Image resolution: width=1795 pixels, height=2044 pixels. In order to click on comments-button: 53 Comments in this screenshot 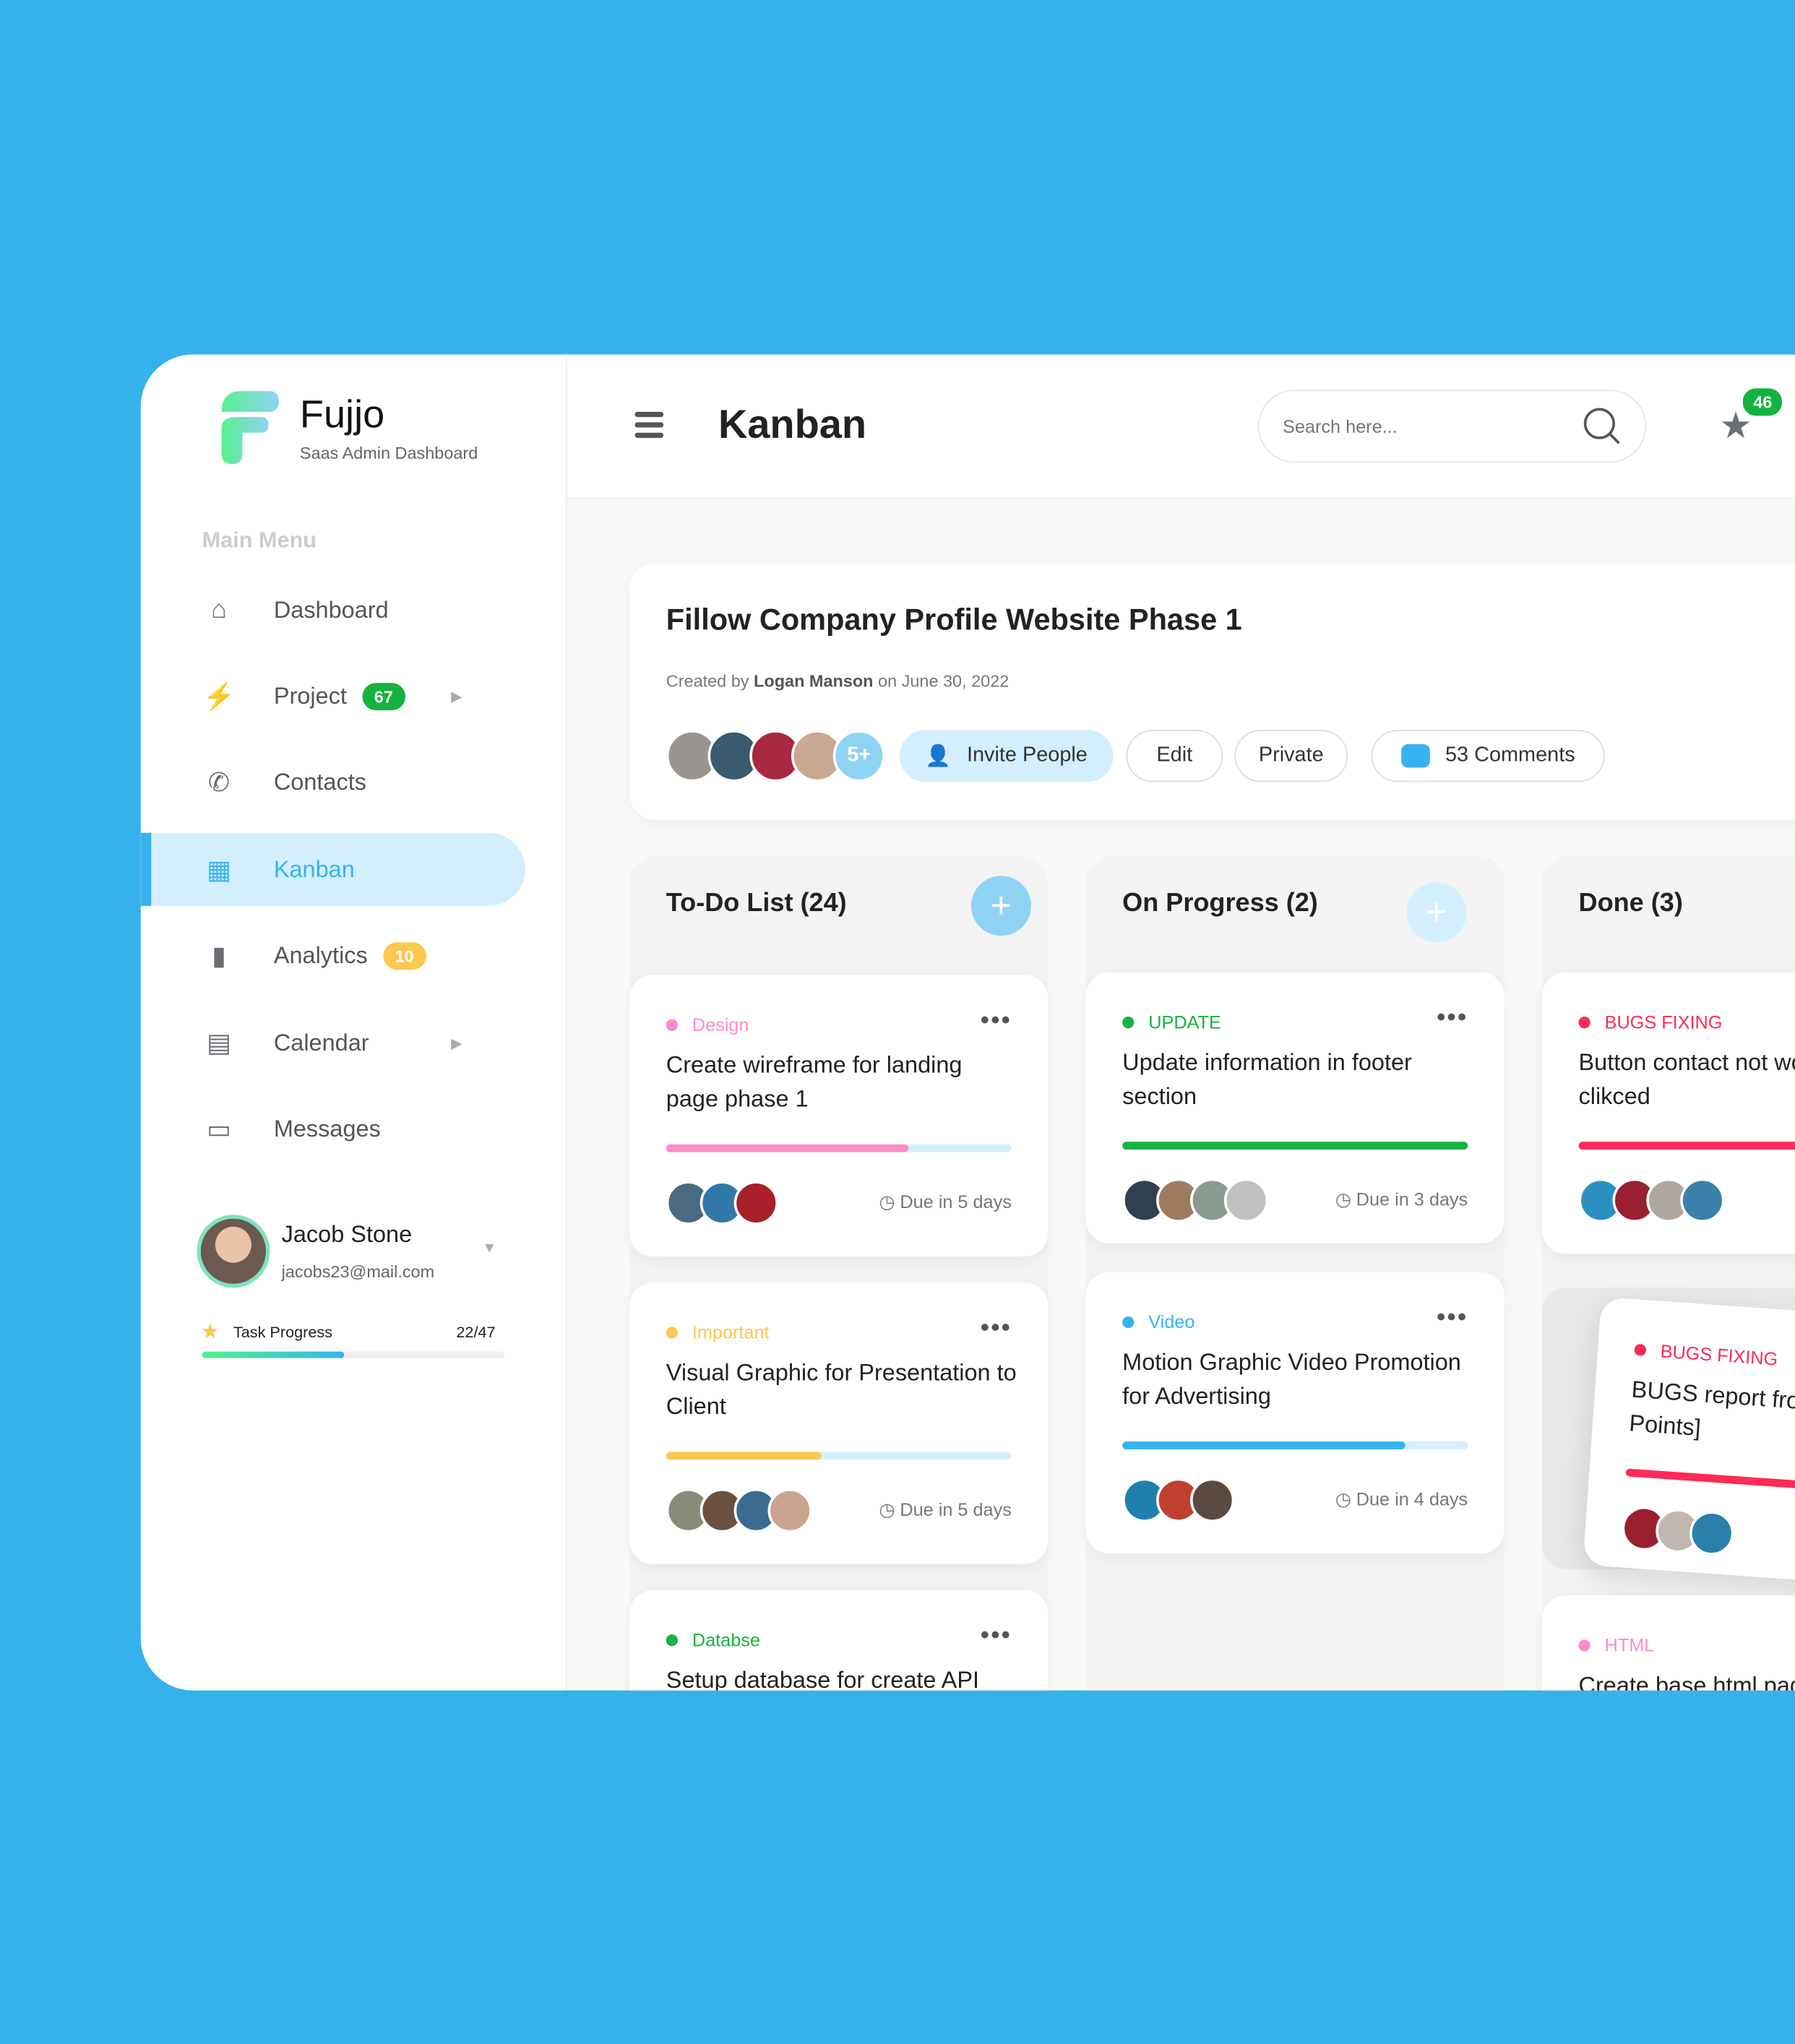, I will do `click(1488, 756)`.